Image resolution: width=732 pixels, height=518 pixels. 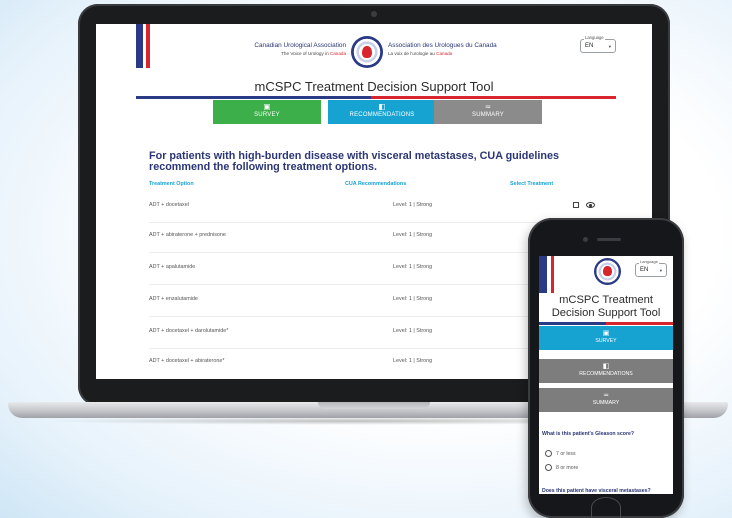 I want to click on phone-camera, so click(x=585, y=239).